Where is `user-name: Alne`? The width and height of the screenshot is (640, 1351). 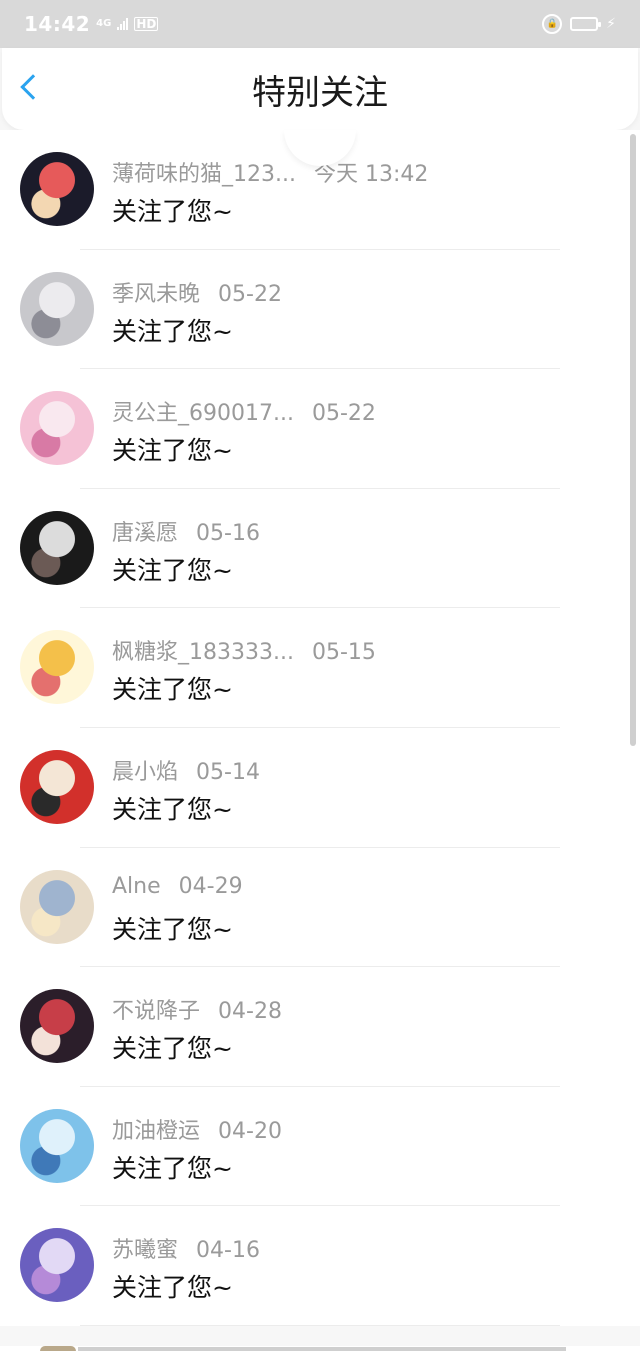
user-name: Alne is located at coordinates (136, 886).